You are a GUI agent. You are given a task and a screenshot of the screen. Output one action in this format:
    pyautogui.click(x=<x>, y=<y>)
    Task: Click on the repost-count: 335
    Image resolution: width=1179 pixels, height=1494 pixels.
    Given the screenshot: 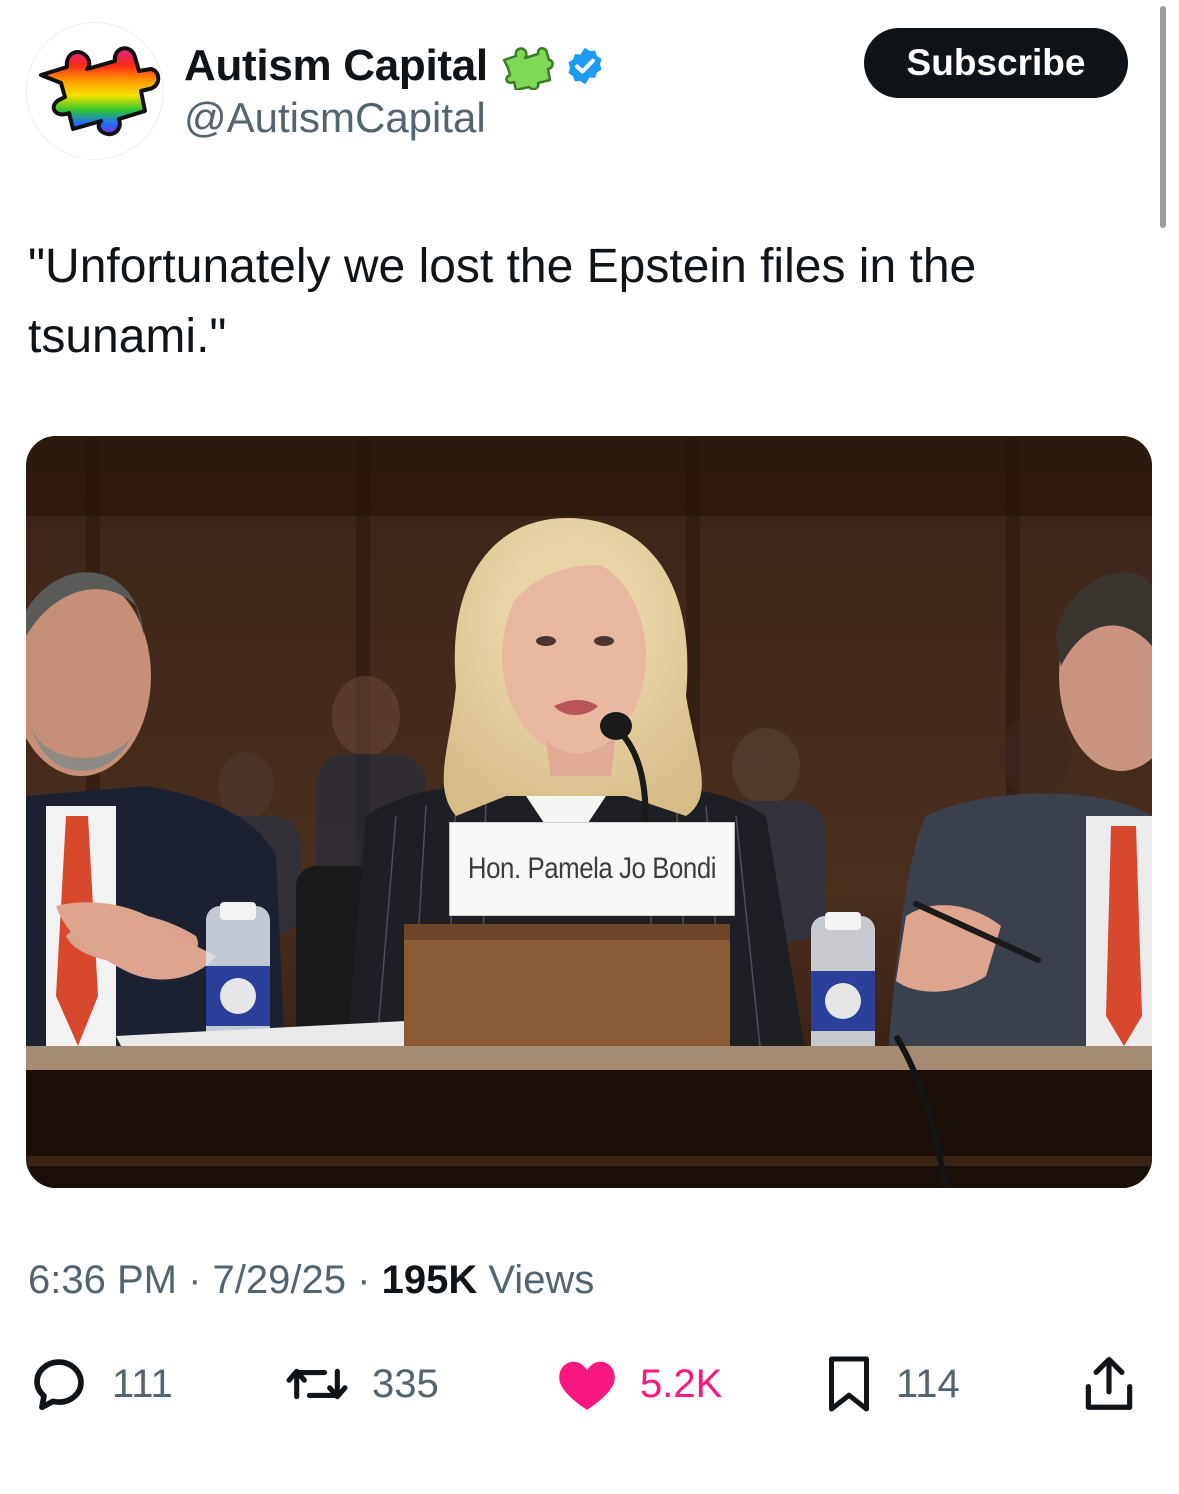 What is the action you would take?
    pyautogui.click(x=405, y=1383)
    